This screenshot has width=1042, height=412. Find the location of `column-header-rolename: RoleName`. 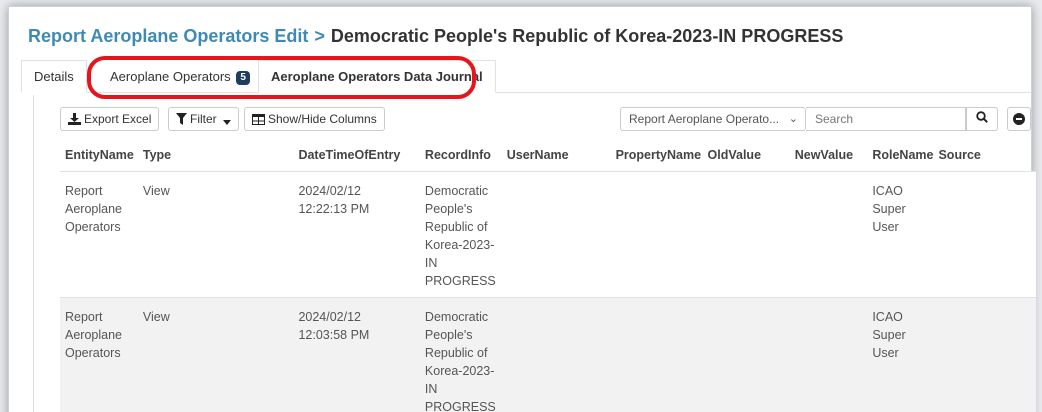

column-header-rolename: RoleName is located at coordinates (900, 155).